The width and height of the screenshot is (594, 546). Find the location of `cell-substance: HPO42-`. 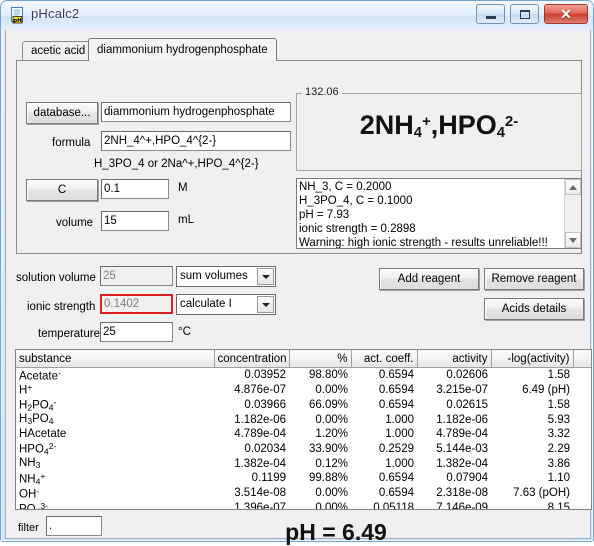

cell-substance: HPO42- is located at coordinates (38, 448).